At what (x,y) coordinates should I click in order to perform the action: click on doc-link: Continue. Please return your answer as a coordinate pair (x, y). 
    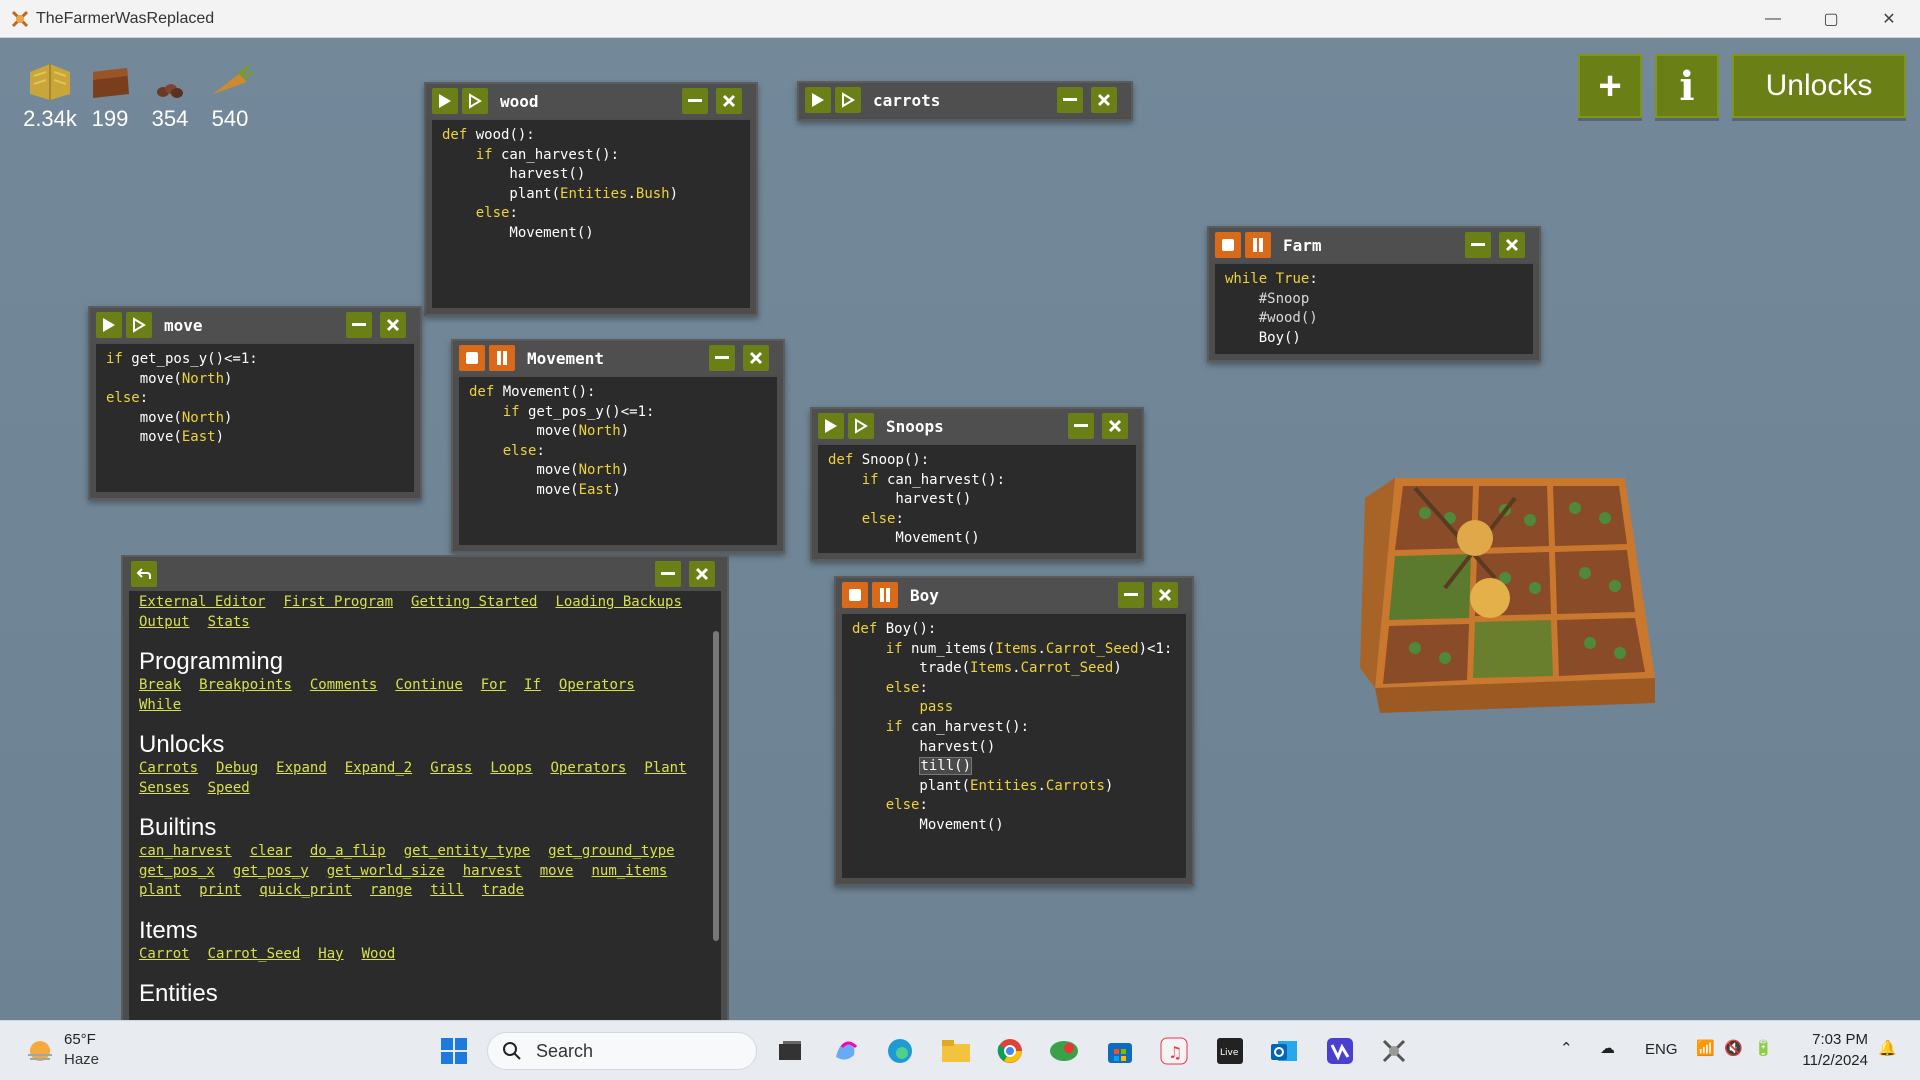
    Looking at the image, I should click on (428, 686).